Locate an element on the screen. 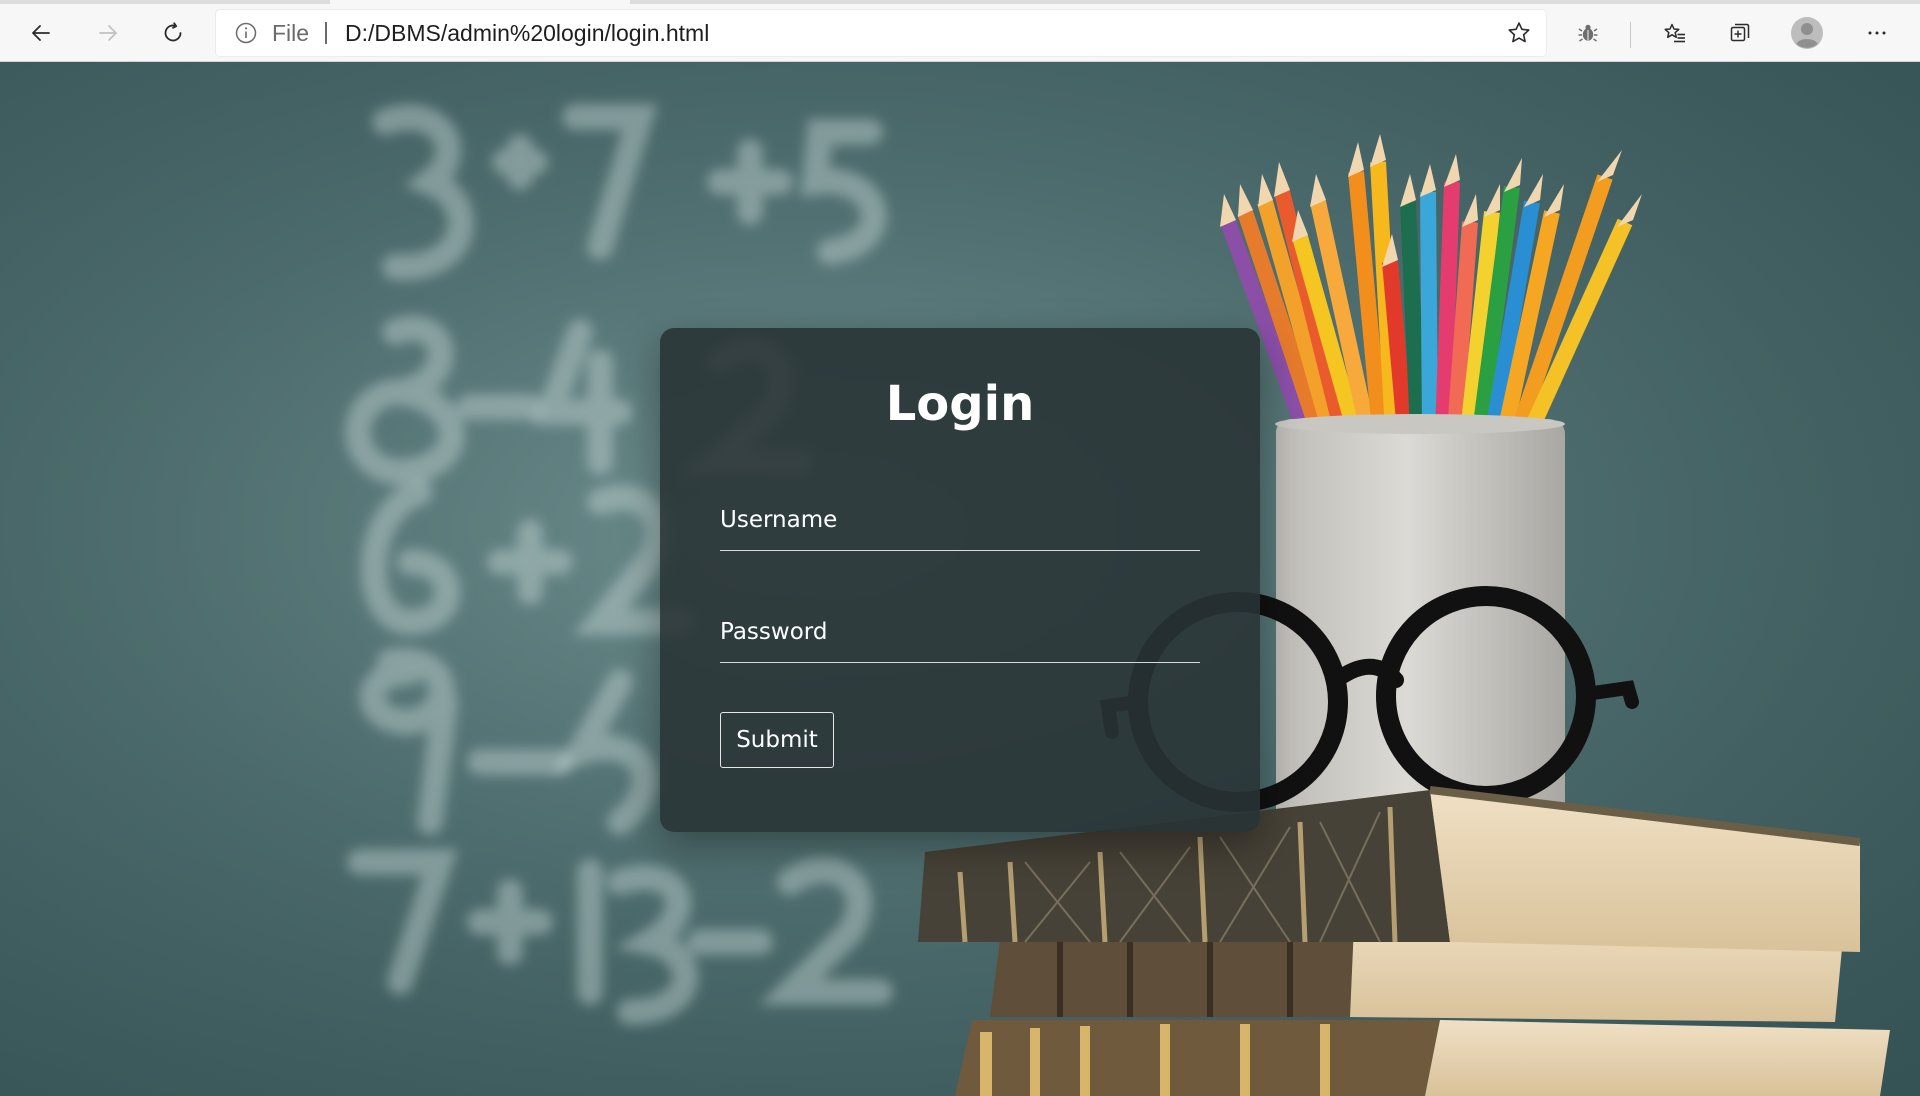  forward-button is located at coordinates (108, 33).